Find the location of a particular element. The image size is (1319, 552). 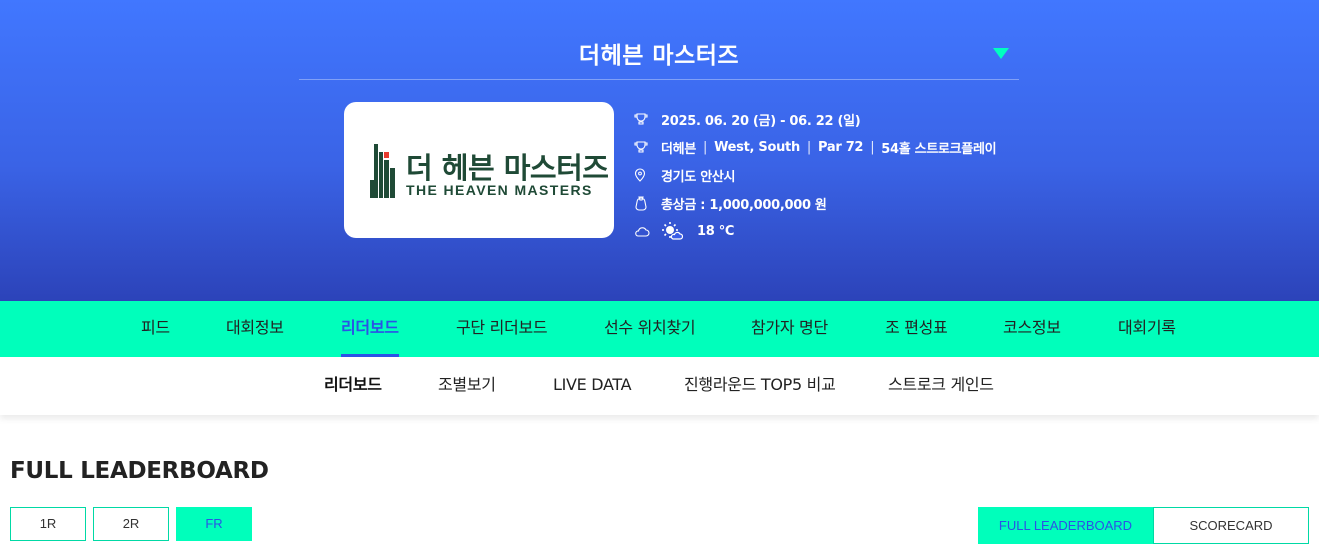

course-format: 54홀 스트로크플레이 is located at coordinates (939, 149).